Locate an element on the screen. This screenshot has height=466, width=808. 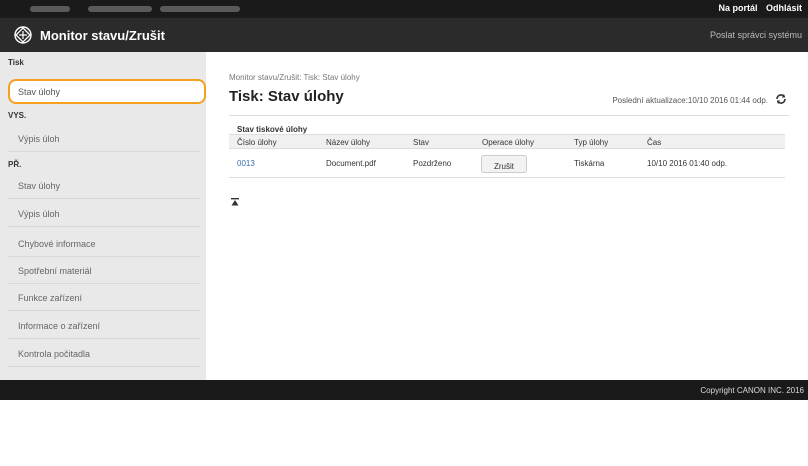
job-name: Document.pdf is located at coordinates (351, 163).